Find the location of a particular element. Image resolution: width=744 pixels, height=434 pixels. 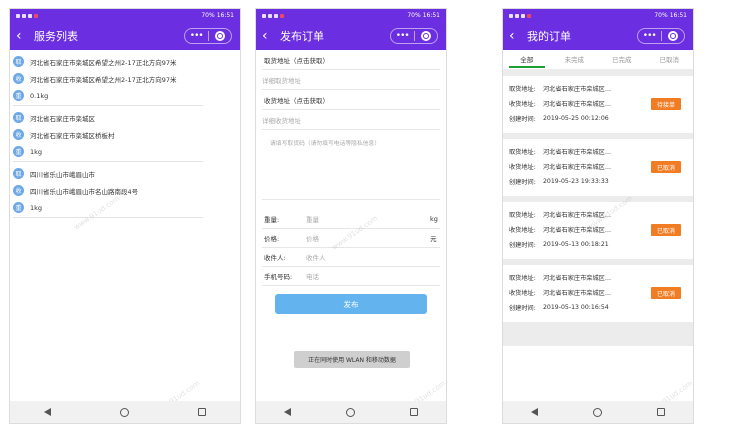

publish-button: 发布 is located at coordinates (351, 304).